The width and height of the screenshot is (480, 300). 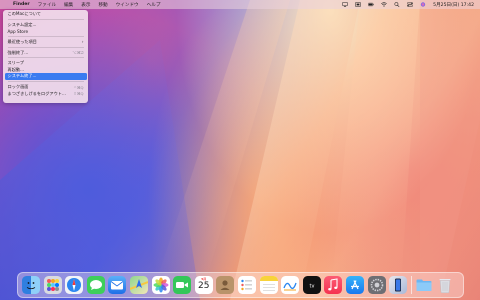 I want to click on shortcut-label: ⇧⌘Q, so click(x=78, y=94).